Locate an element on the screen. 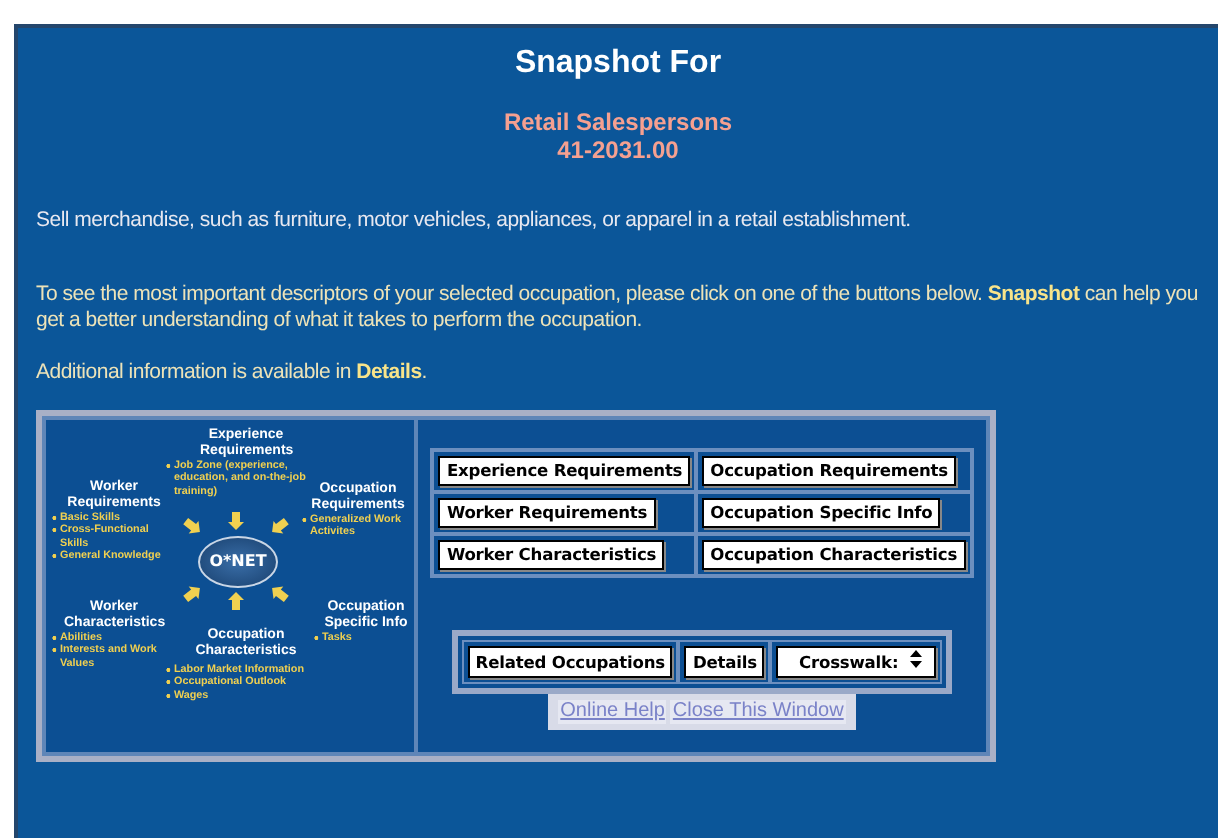 Image resolution: width=1218 pixels, height=838 pixels. nav-button: Details is located at coordinates (724, 662).